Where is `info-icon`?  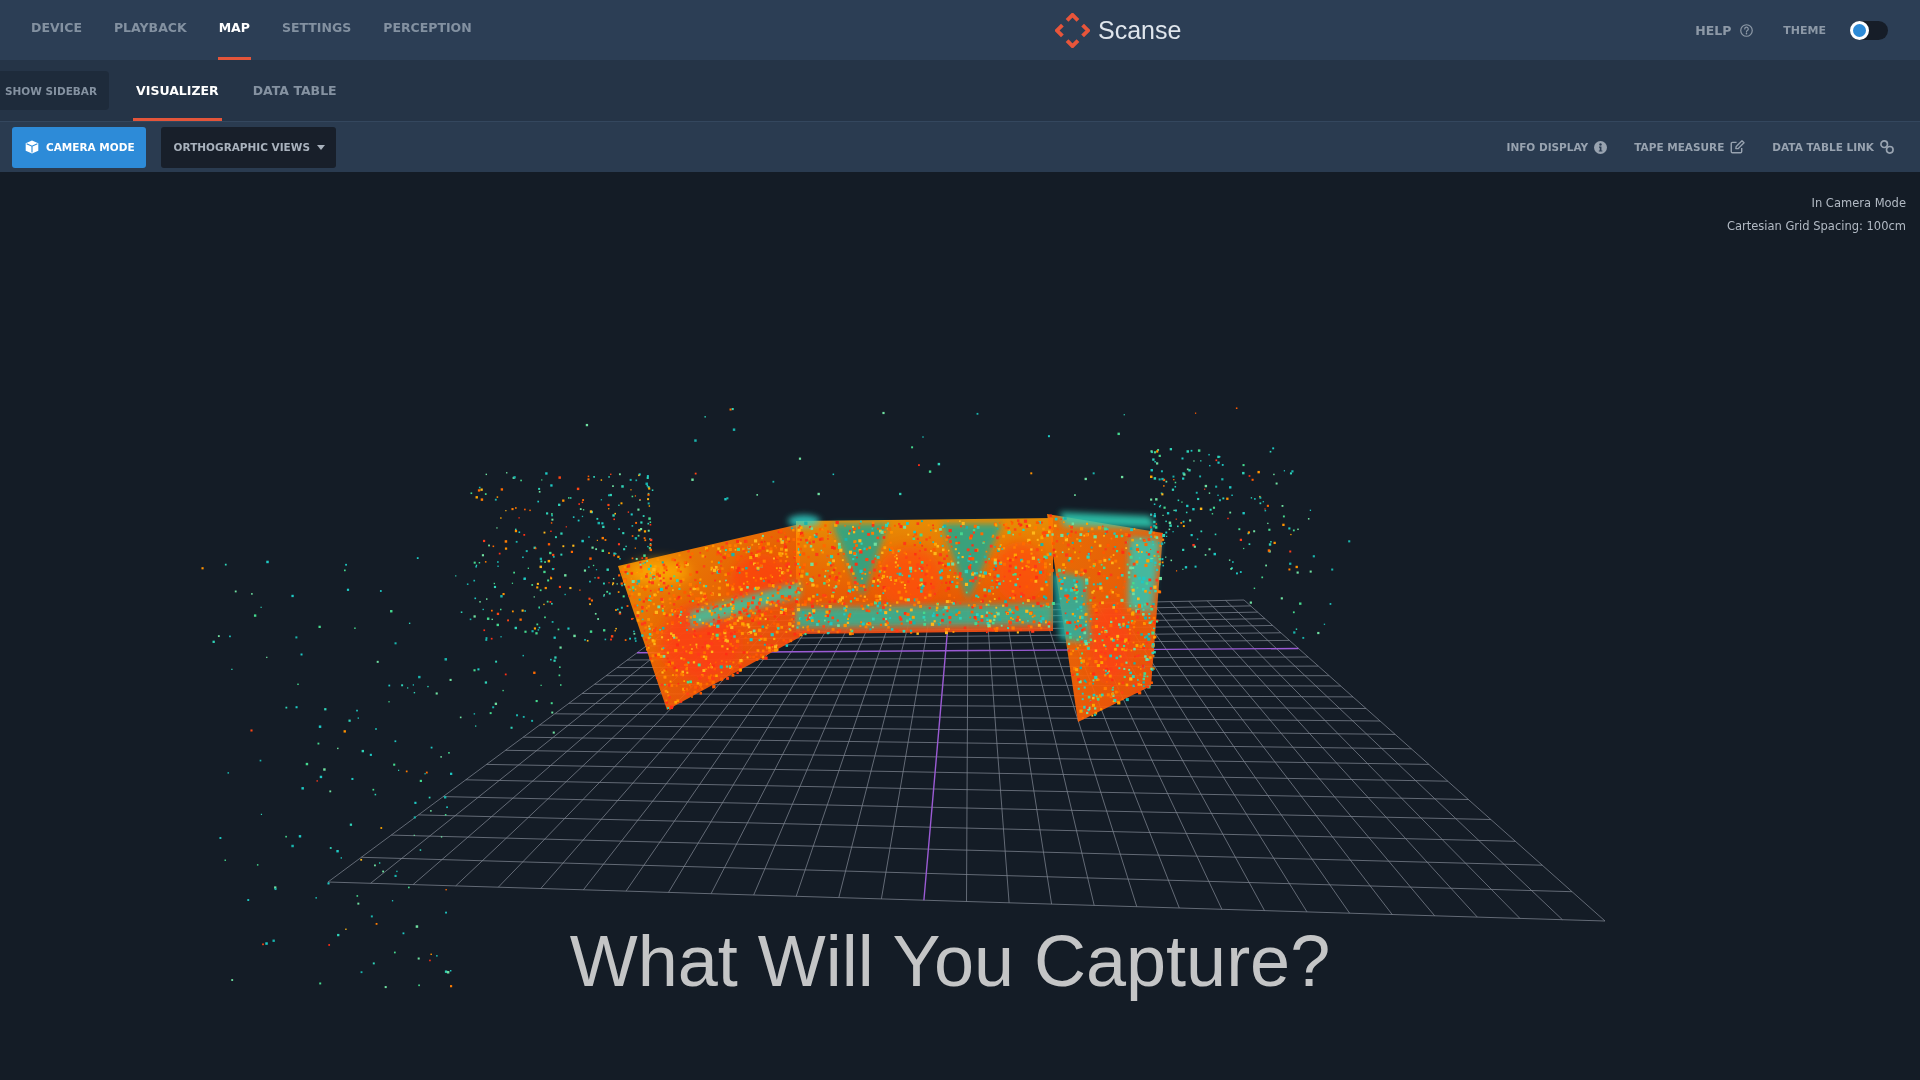 info-icon is located at coordinates (1601, 147).